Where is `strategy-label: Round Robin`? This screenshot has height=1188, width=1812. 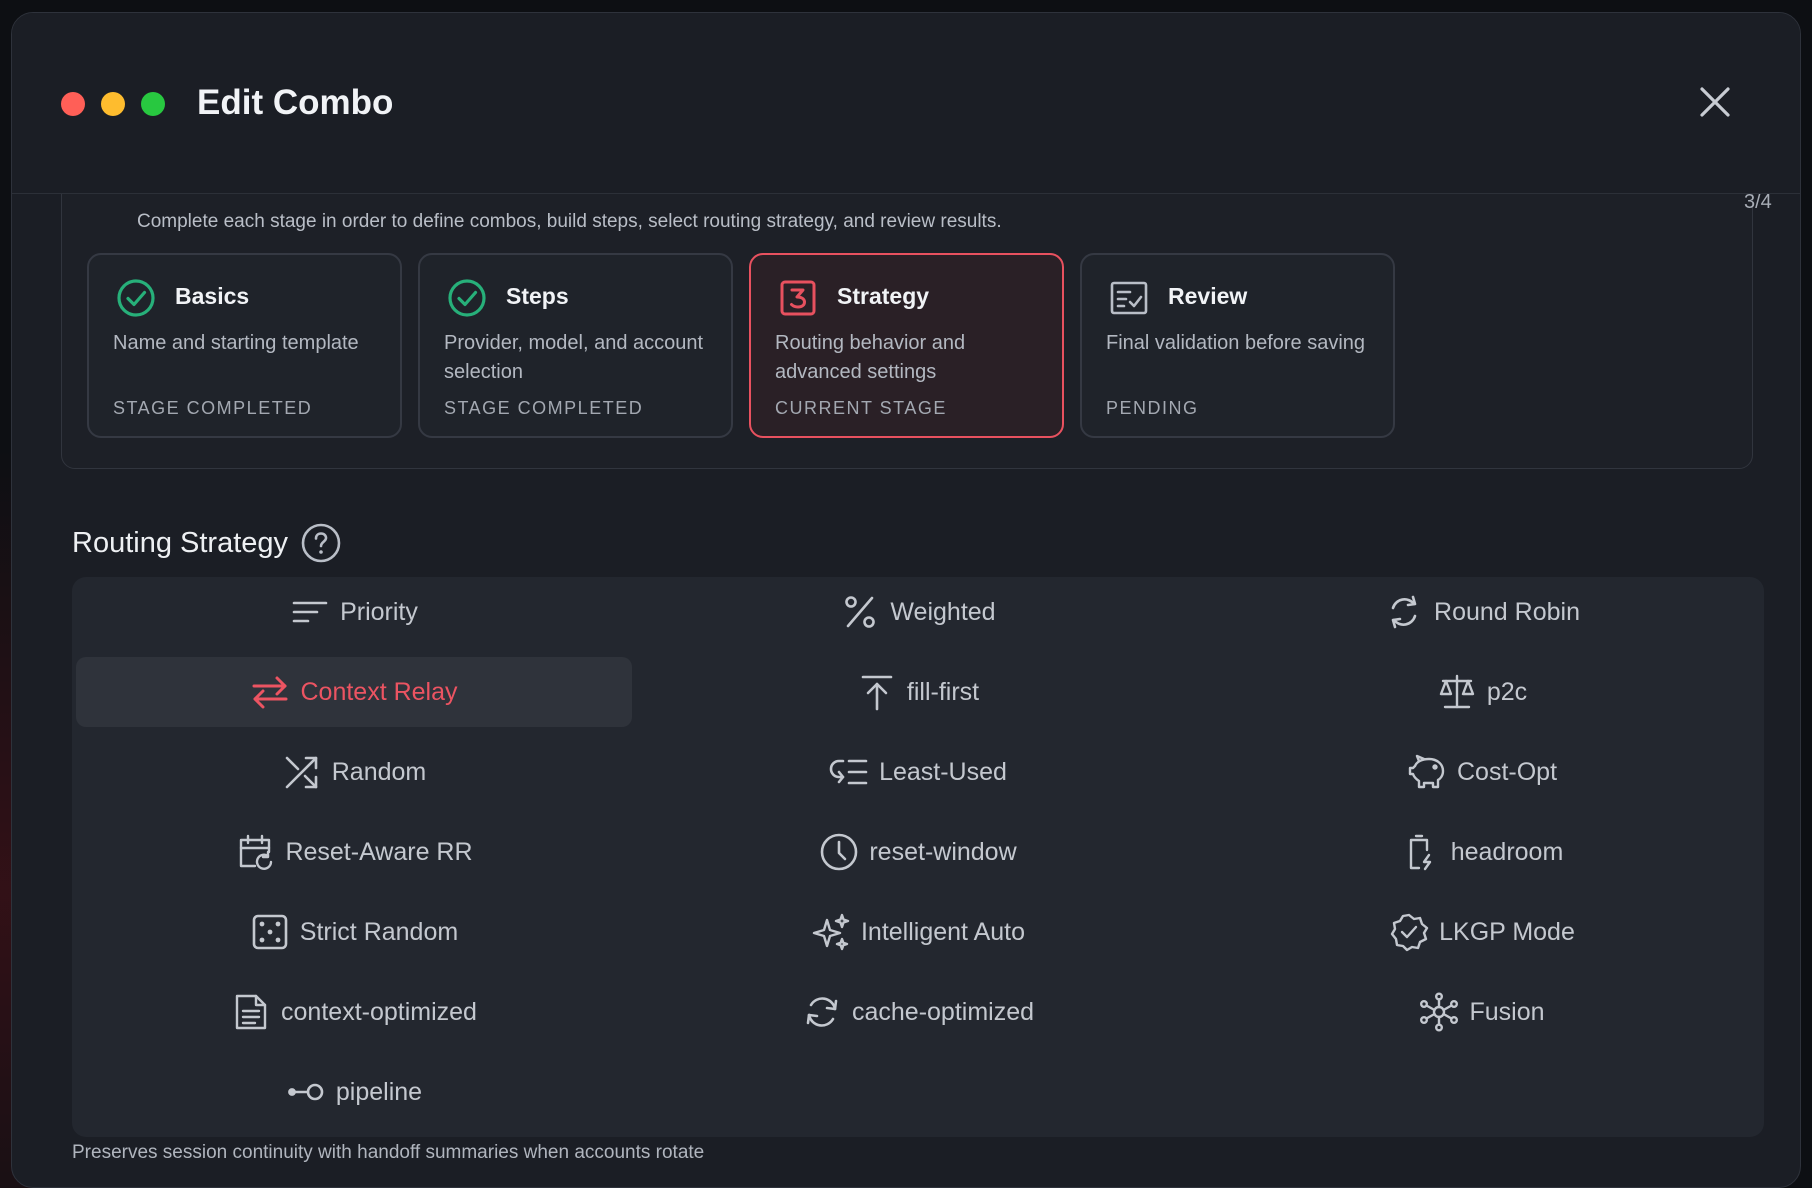 strategy-label: Round Robin is located at coordinates (1507, 611).